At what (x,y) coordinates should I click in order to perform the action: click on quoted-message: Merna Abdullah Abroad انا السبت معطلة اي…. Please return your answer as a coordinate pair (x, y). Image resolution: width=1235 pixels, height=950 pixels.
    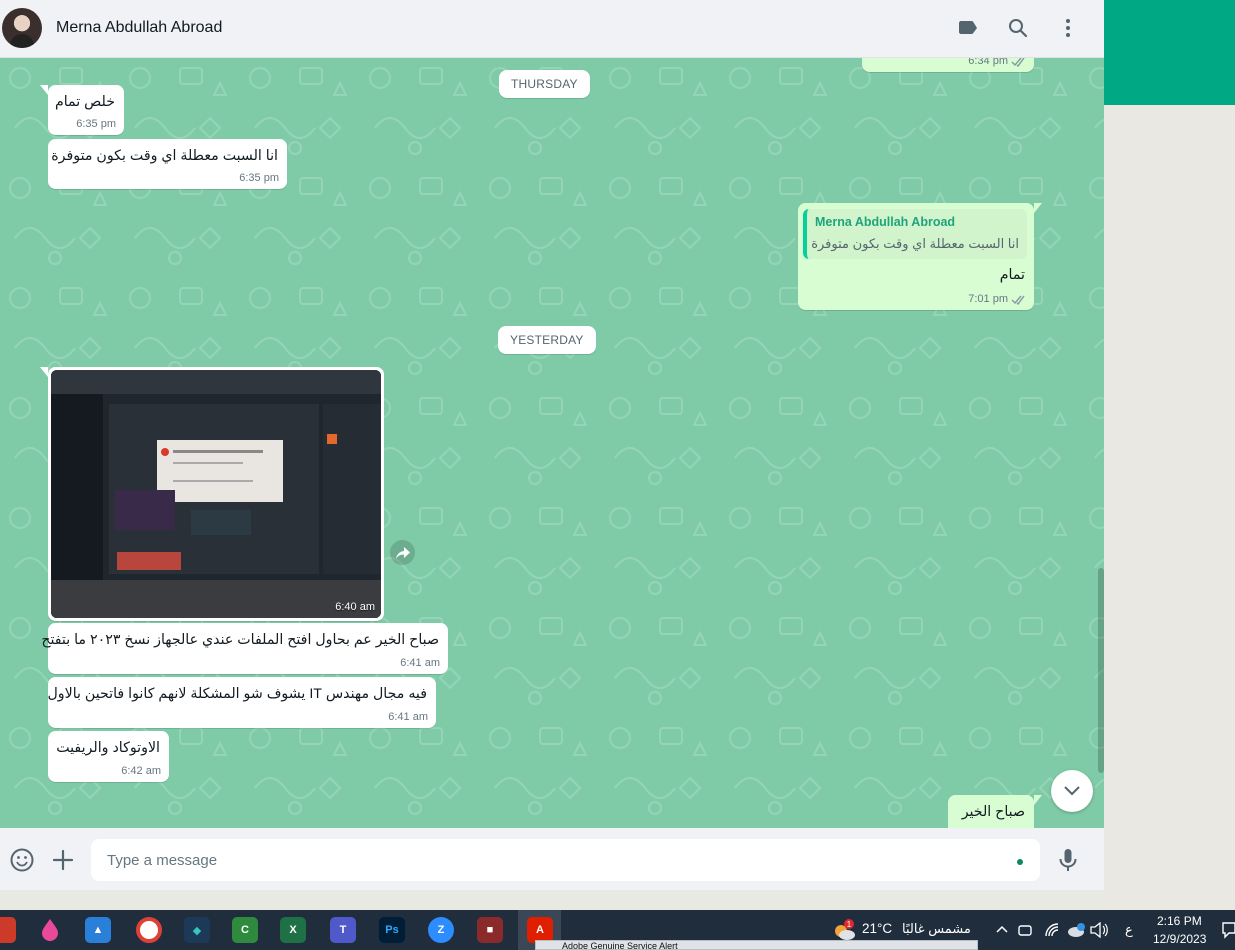
    Looking at the image, I should click on (915, 234).